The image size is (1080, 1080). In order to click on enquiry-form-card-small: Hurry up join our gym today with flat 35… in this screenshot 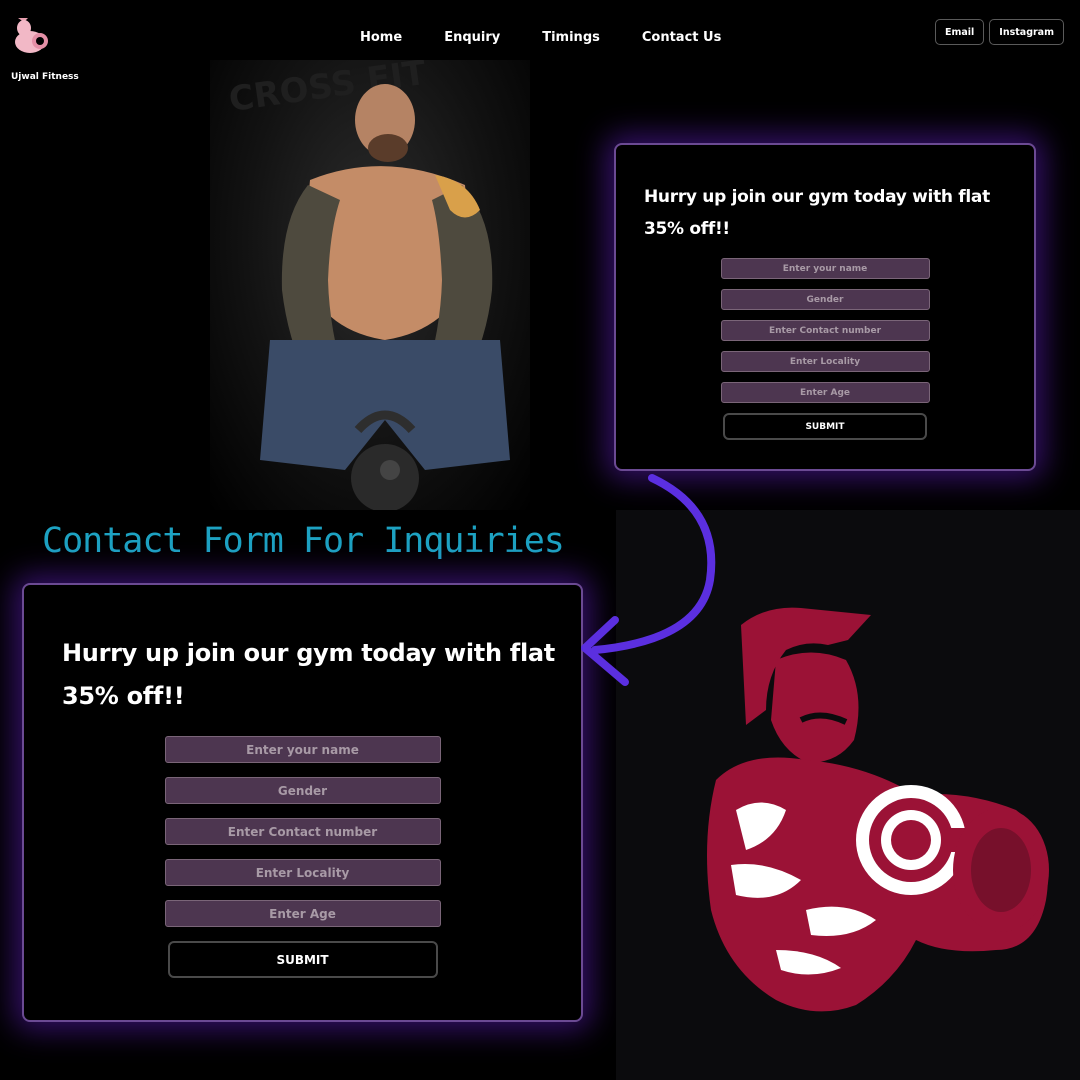, I will do `click(825, 307)`.